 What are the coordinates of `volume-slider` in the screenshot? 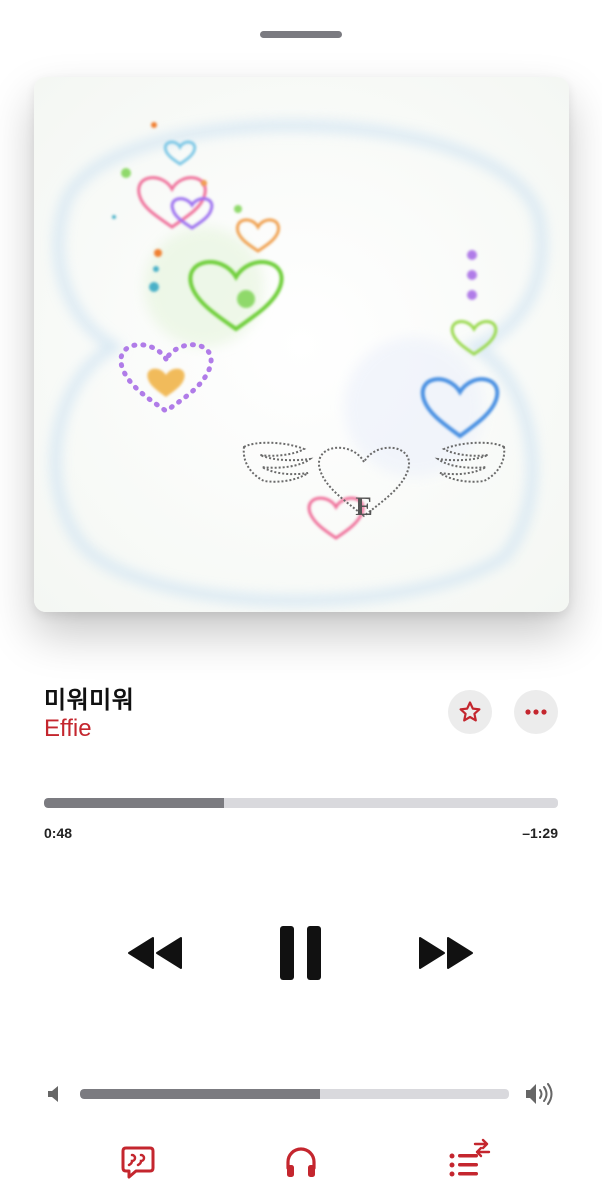 It's located at (294, 1094).